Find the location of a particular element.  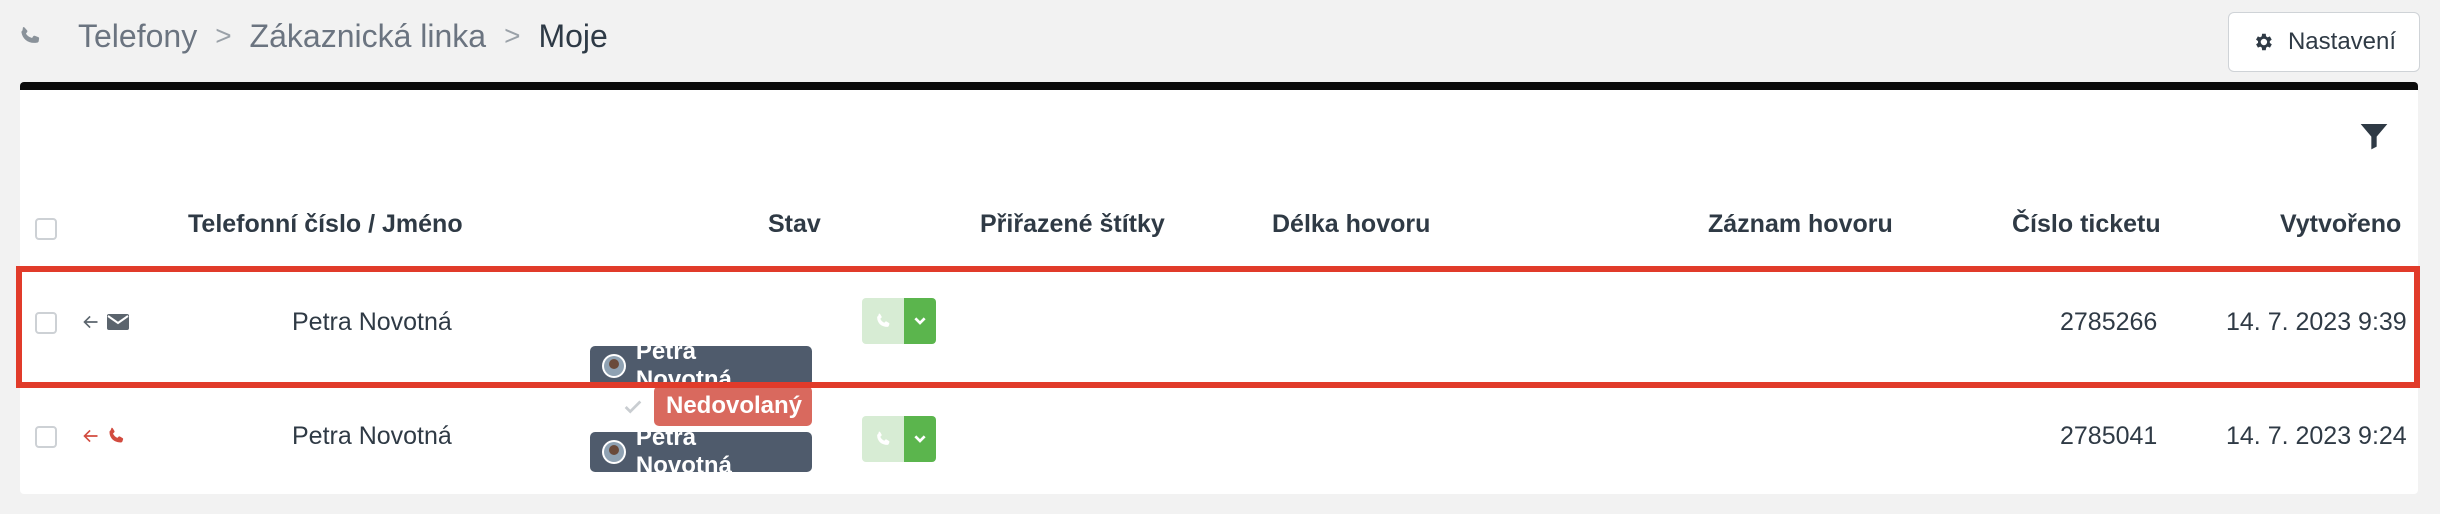

filter-icon is located at coordinates (2374, 138).